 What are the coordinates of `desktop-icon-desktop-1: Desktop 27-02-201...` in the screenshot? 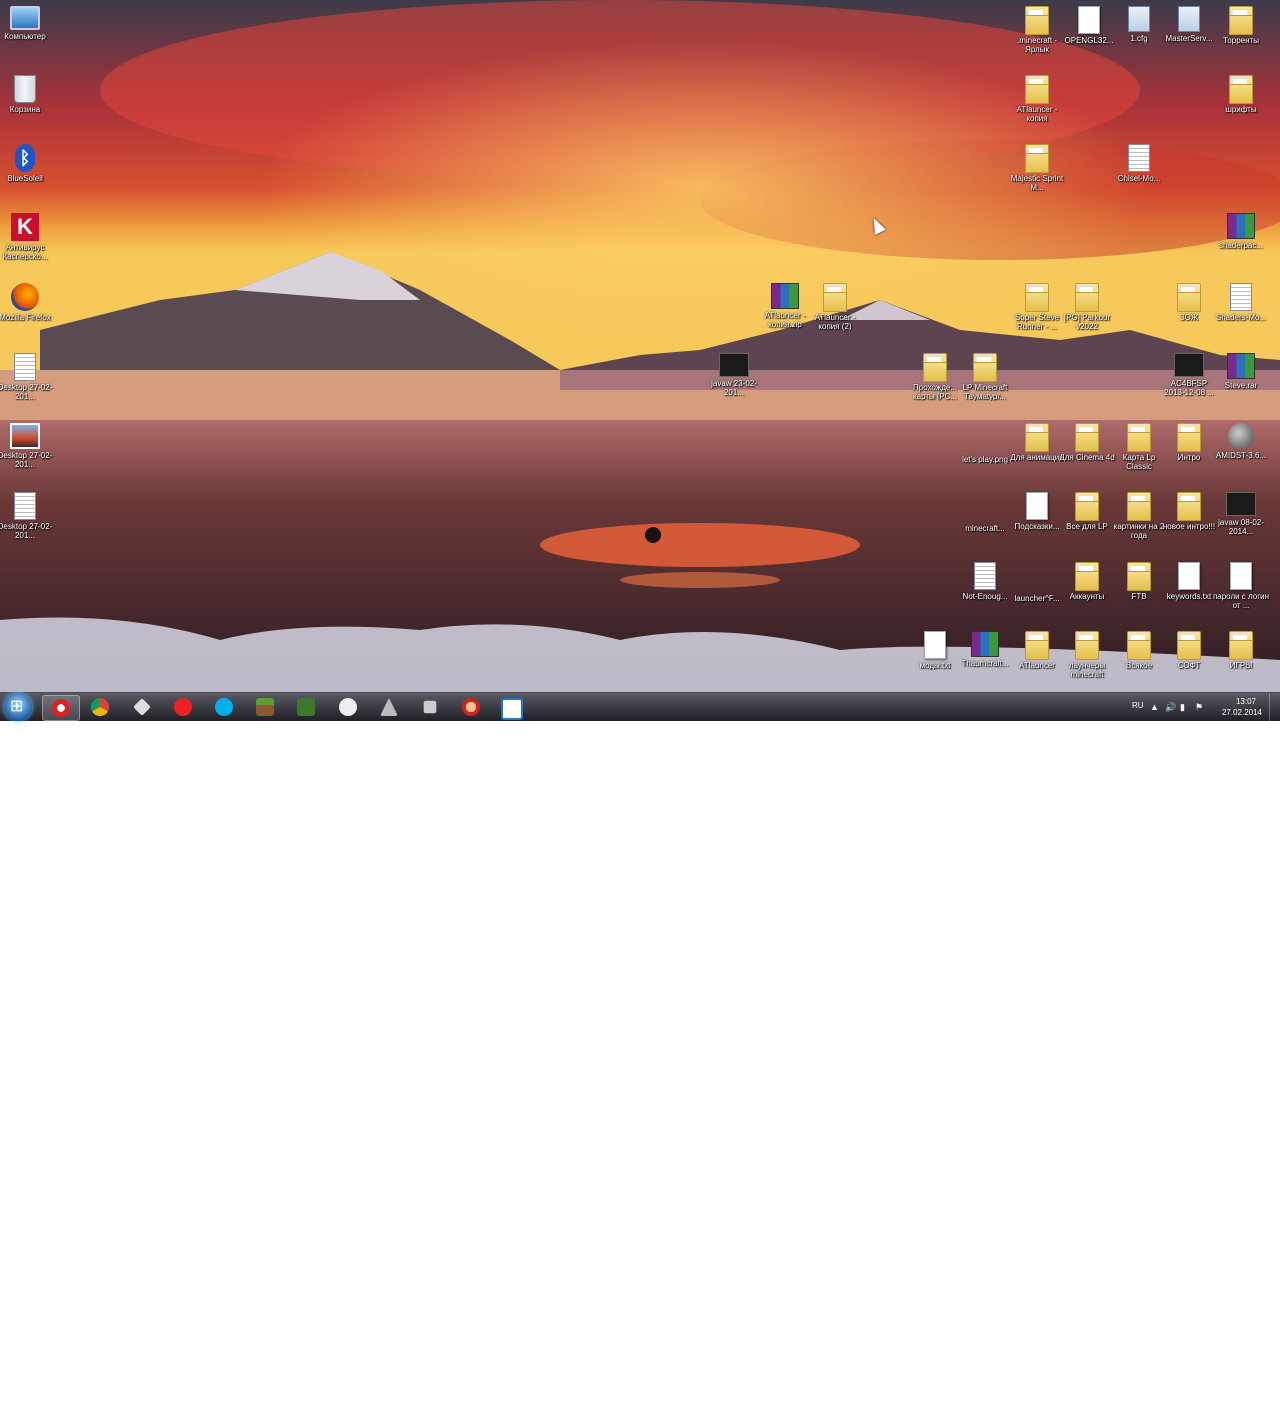 It's located at (27, 376).